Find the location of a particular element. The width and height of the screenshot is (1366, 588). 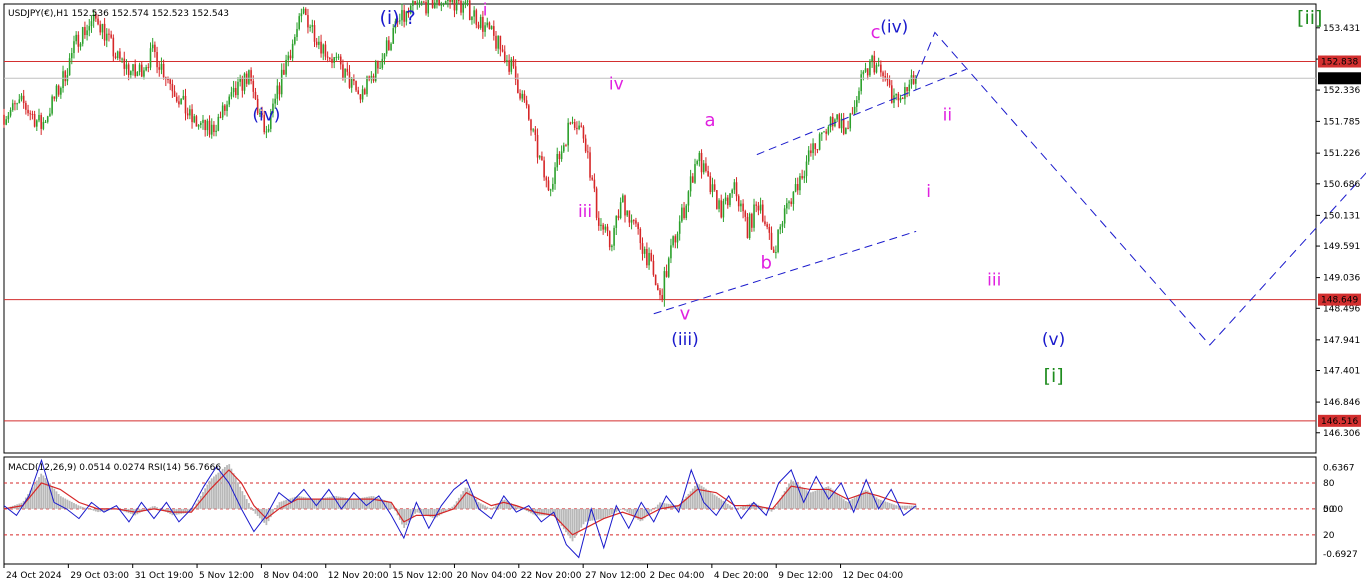

wave-label: i is located at coordinates (928, 192).